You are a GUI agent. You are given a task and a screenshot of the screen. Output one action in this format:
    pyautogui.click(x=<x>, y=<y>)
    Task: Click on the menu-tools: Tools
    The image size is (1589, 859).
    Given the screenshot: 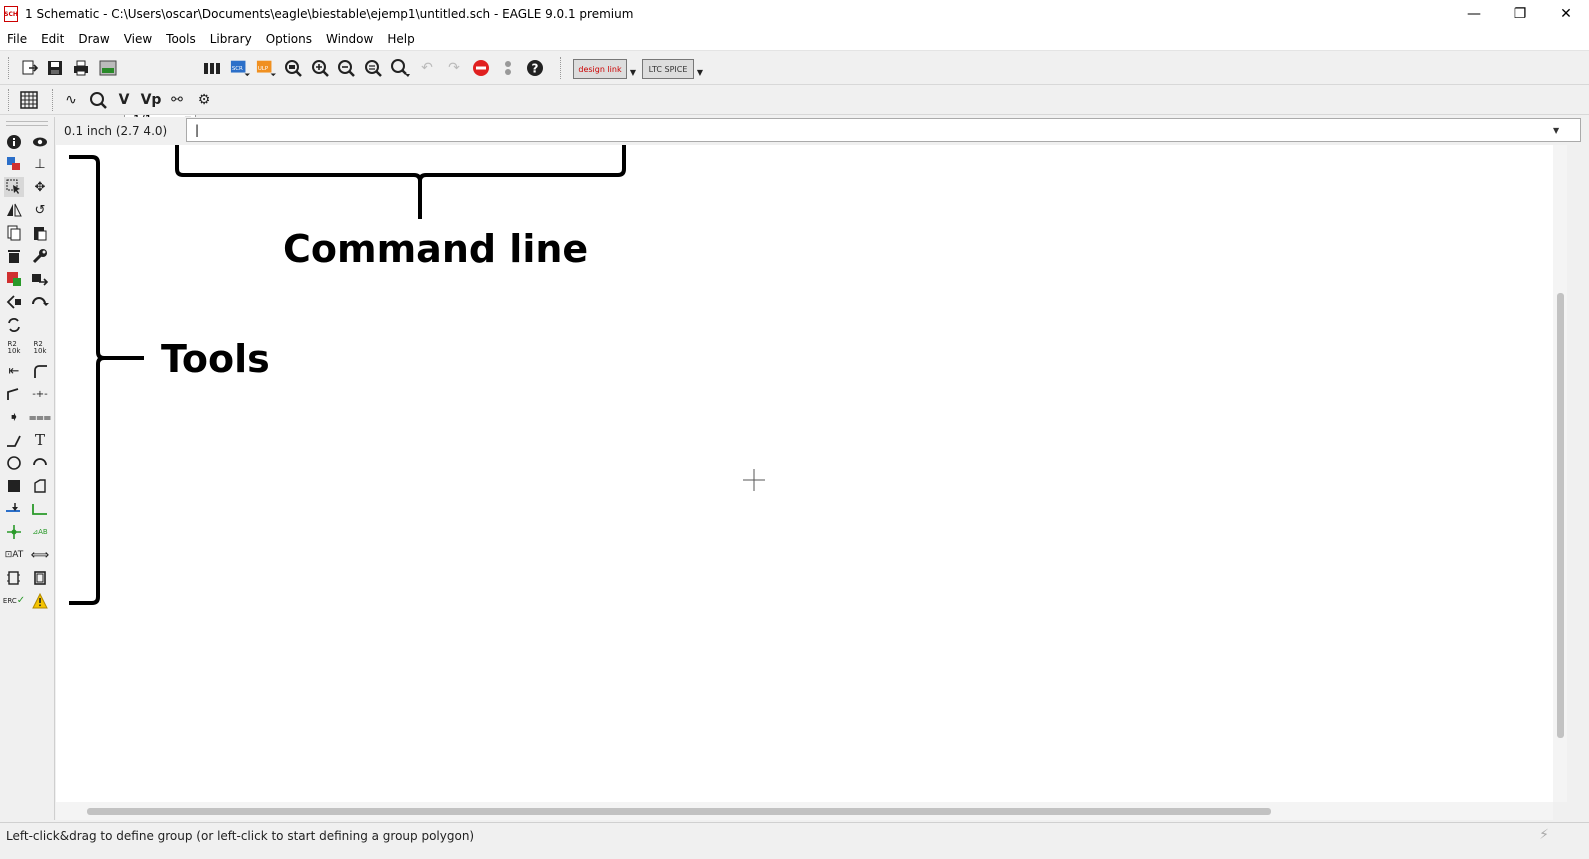 What is the action you would take?
    pyautogui.click(x=181, y=39)
    